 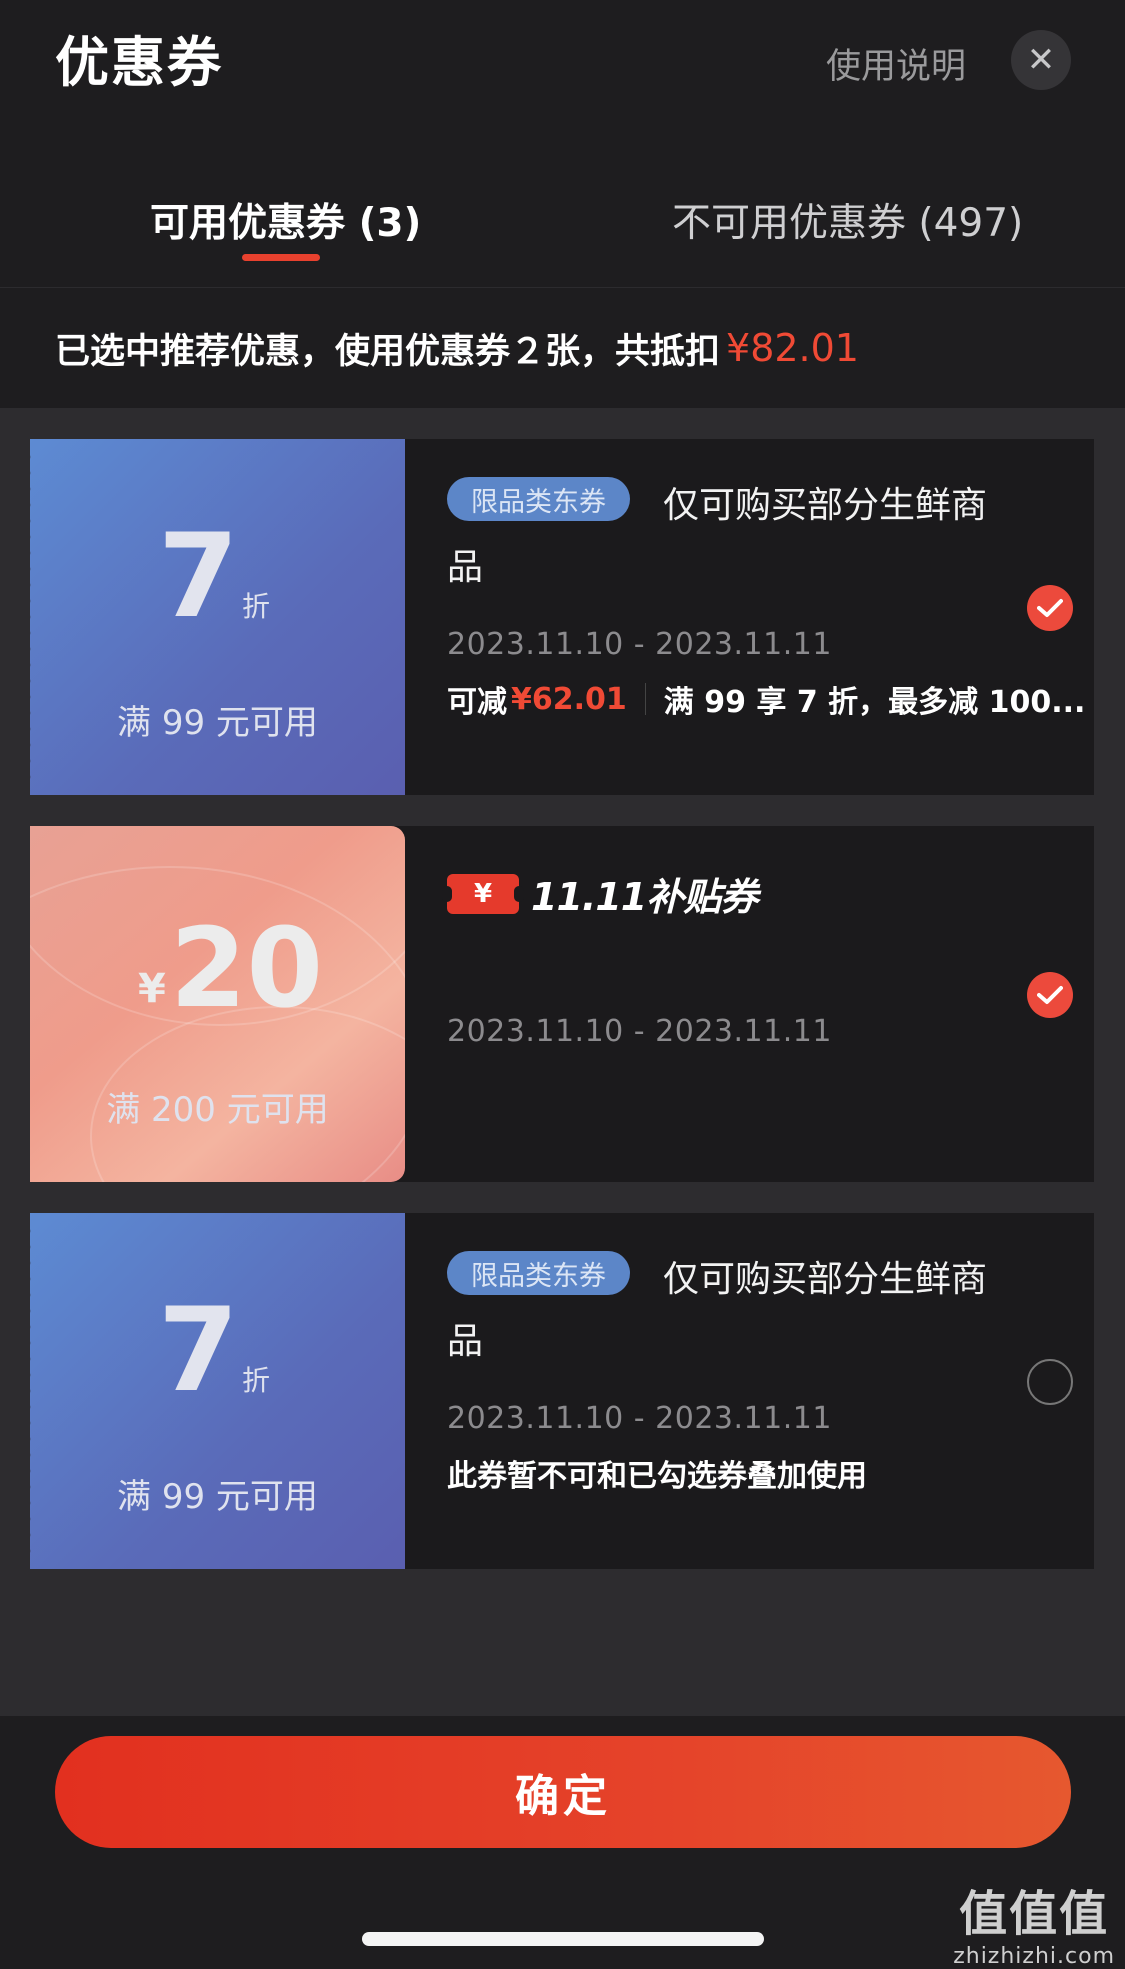 I want to click on ticket-icon: ¥, so click(x=483, y=893).